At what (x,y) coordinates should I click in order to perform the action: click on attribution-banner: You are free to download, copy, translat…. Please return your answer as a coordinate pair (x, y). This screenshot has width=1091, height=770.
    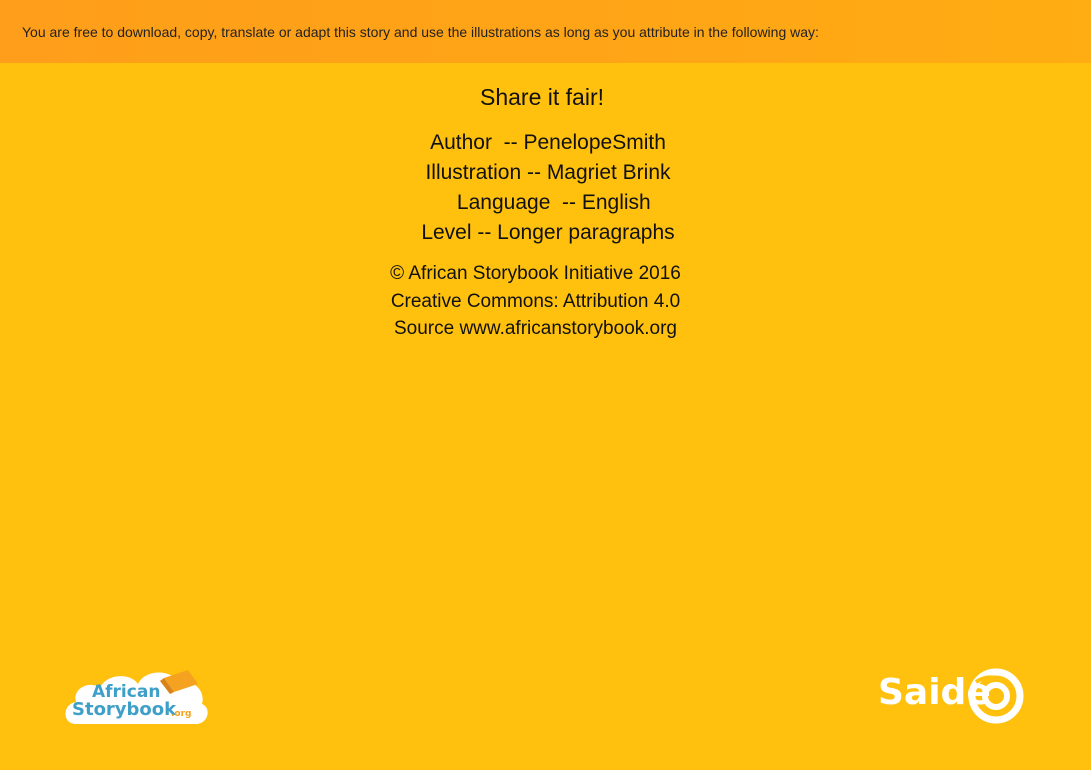
    Looking at the image, I should click on (545, 31).